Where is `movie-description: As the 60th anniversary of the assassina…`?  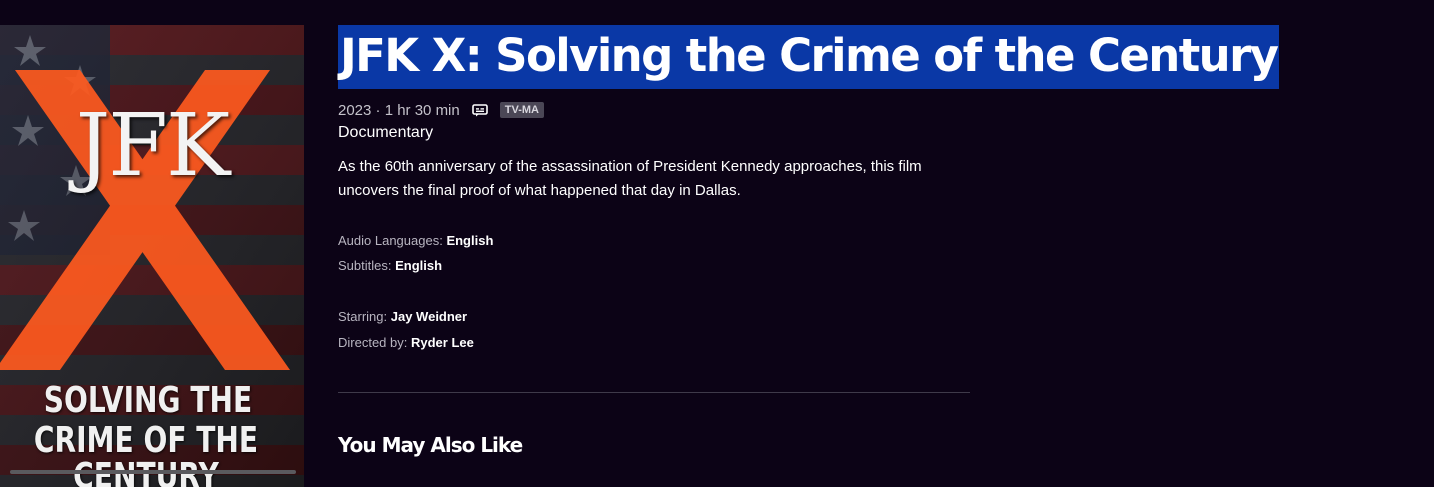
movie-description: As the 60th anniversary of the assassina… is located at coordinates (630, 178).